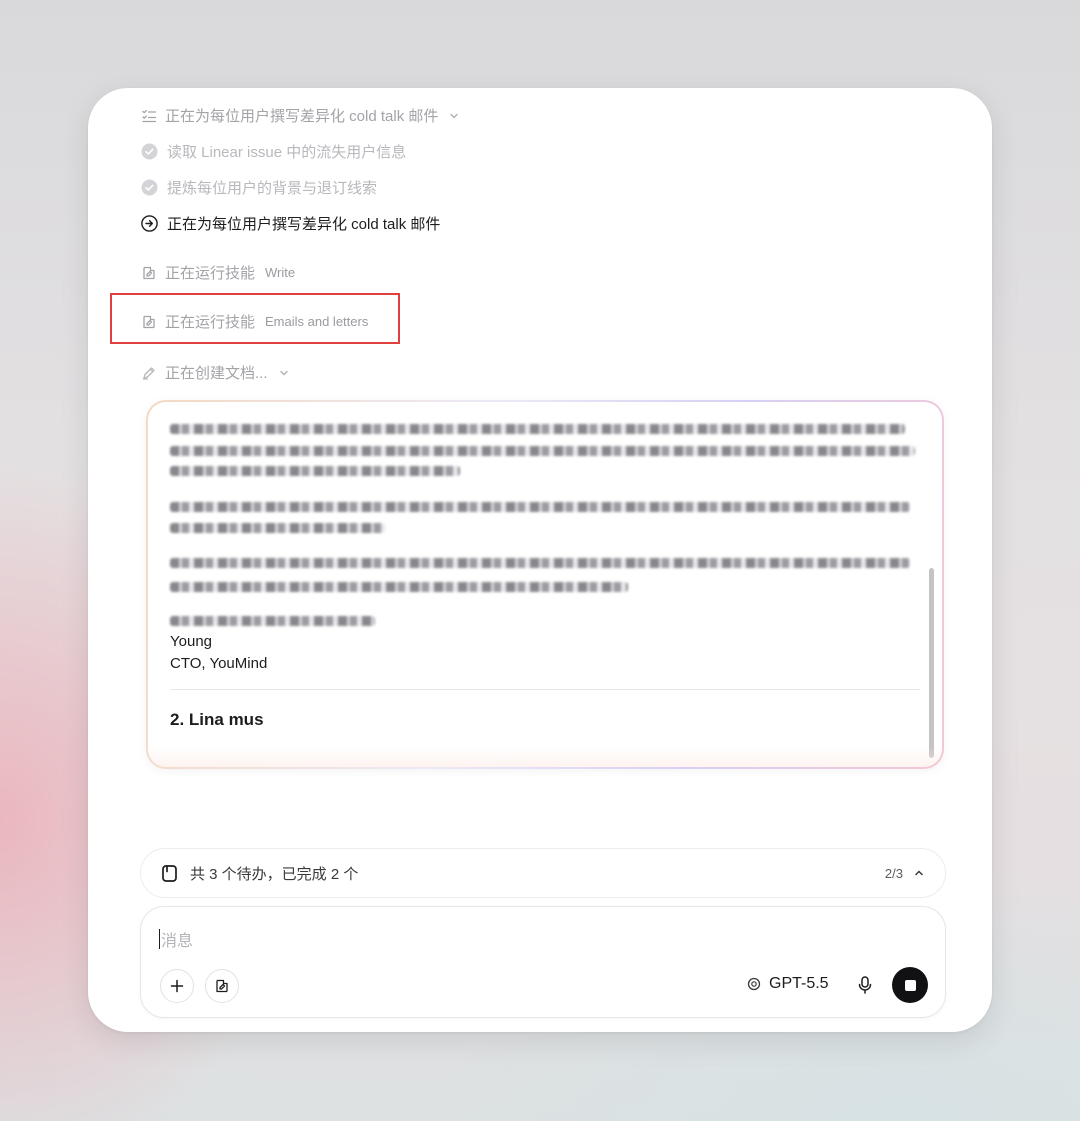 The width and height of the screenshot is (1080, 1121). Describe the element at coordinates (543, 962) in the screenshot. I see `message-composer: 消息 GPT-5.5` at that location.